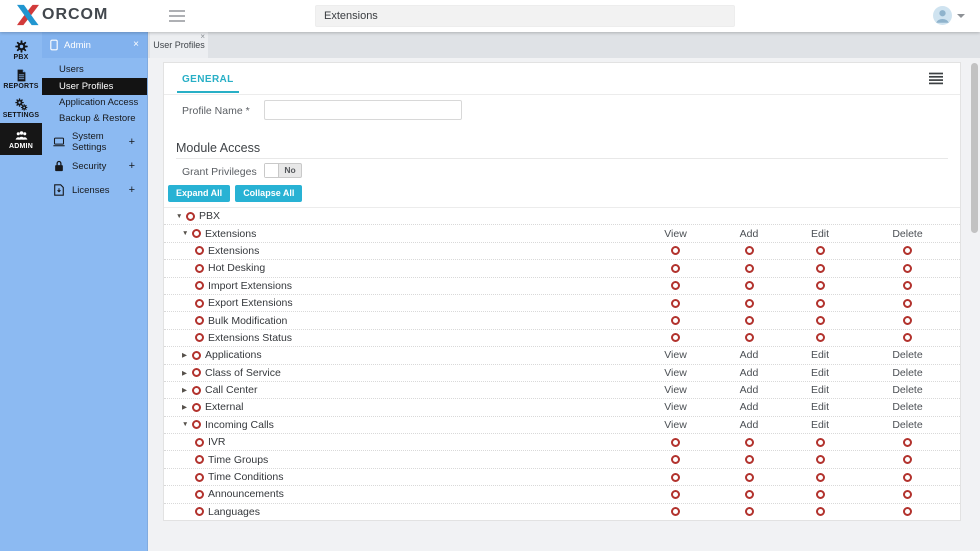 This screenshot has width=980, height=551. What do you see at coordinates (21, 139) in the screenshot?
I see `sidebar-item-admin: ADMIN` at bounding box center [21, 139].